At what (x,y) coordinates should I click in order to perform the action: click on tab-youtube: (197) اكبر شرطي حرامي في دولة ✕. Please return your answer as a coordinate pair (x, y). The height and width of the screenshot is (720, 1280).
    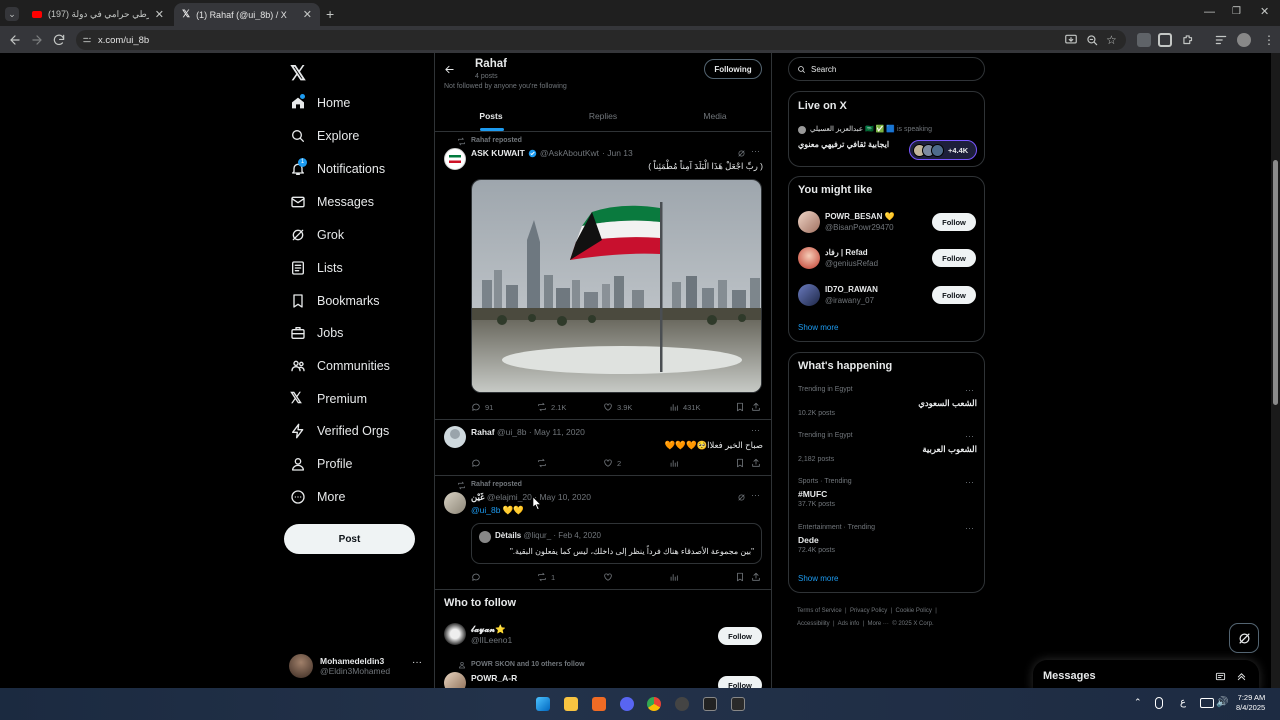
    Looking at the image, I should click on (98, 14).